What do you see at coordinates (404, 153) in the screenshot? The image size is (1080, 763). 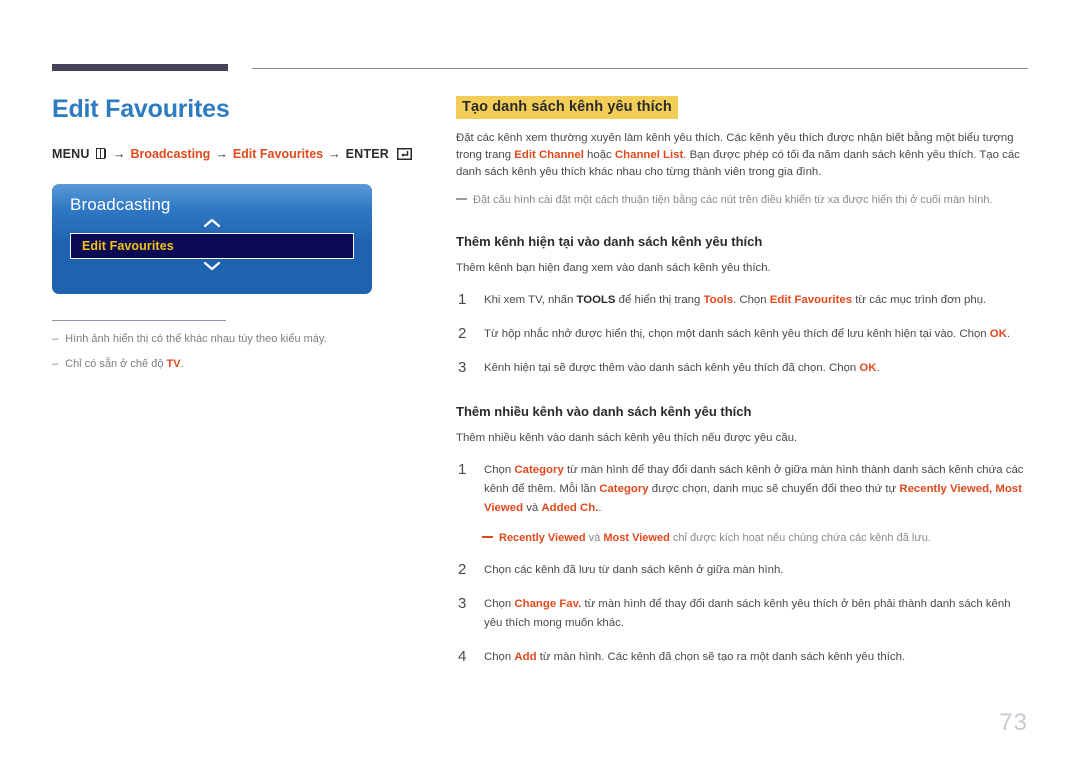 I see `enter-key-icon` at bounding box center [404, 153].